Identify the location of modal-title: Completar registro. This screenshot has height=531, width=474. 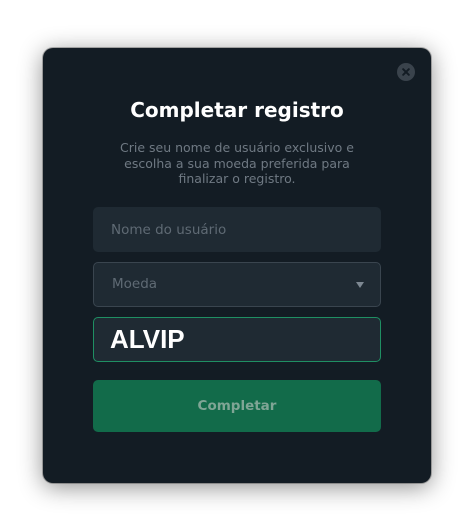
(237, 110).